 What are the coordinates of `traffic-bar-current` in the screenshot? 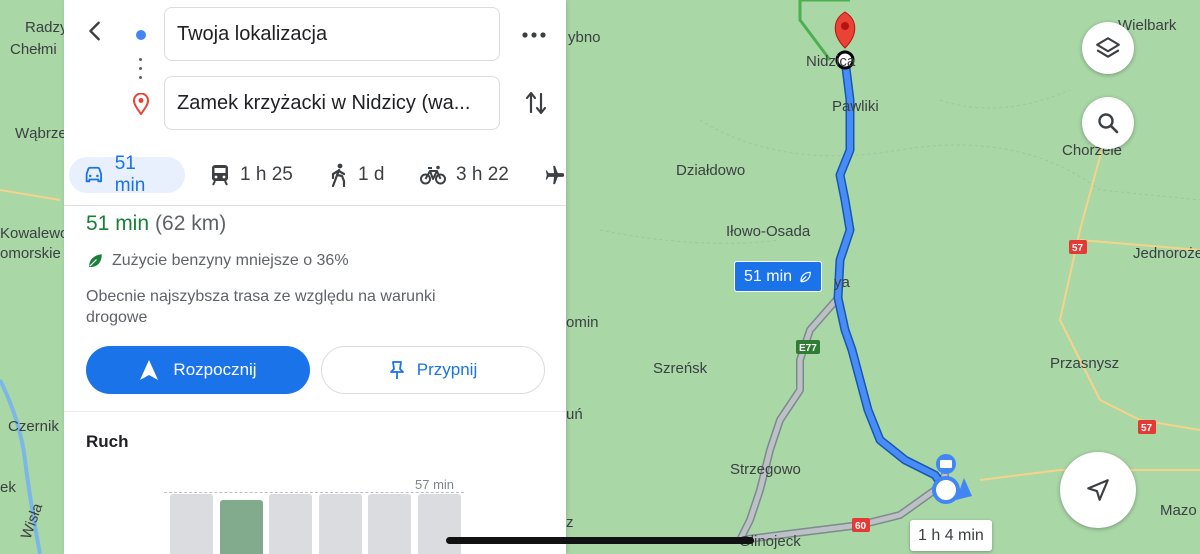 It's located at (241, 527).